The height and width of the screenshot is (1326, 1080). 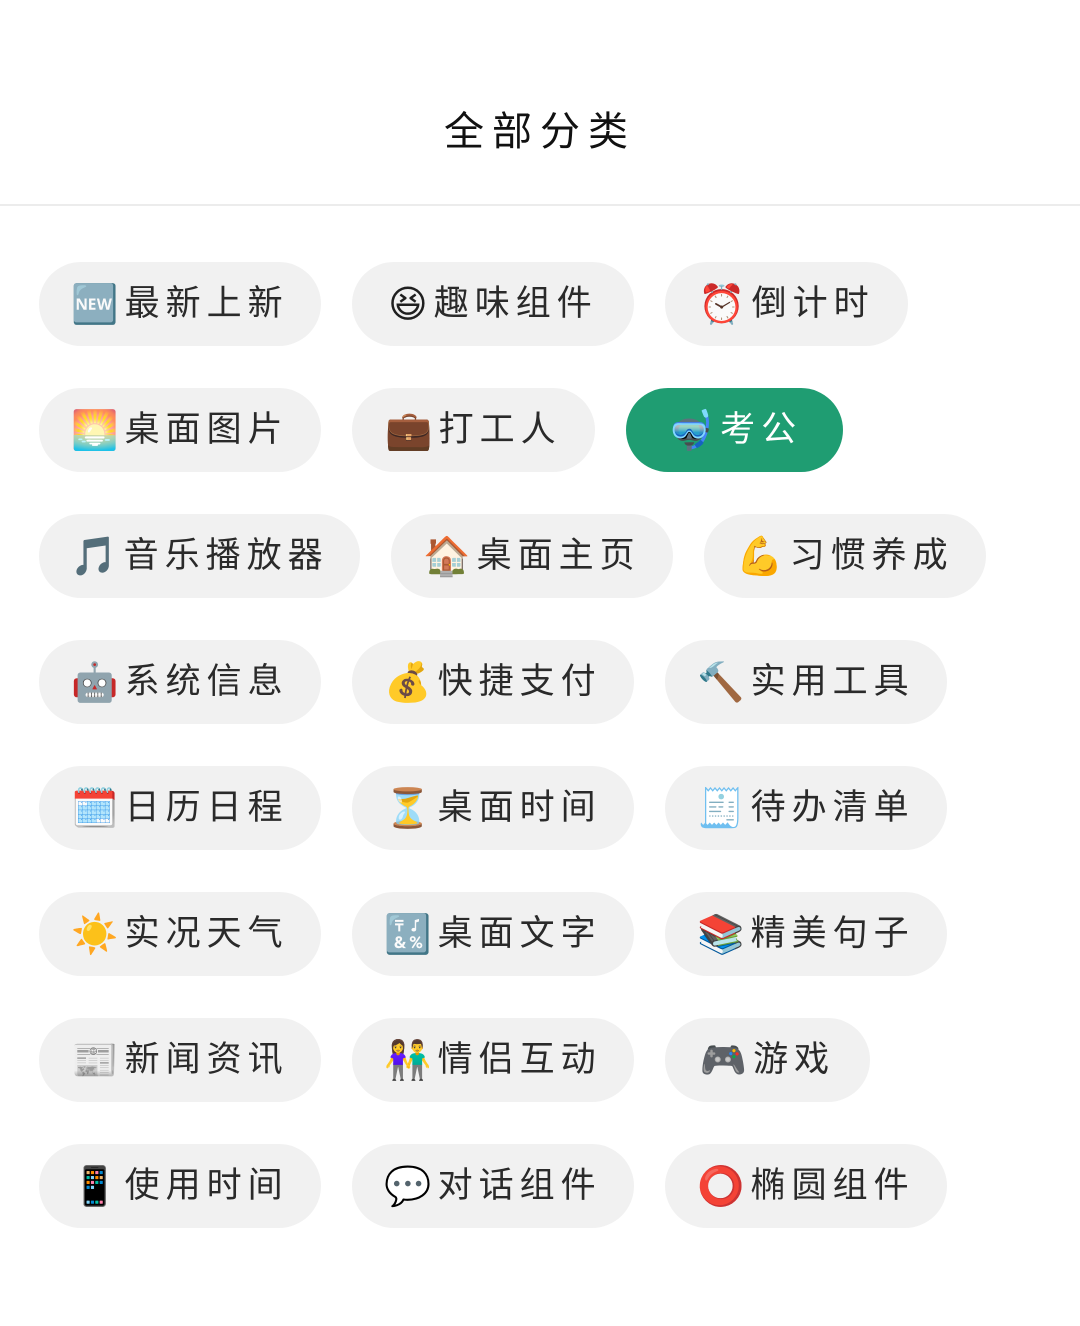 What do you see at coordinates (500, 430) in the screenshot?
I see `category-label: 打工人` at bounding box center [500, 430].